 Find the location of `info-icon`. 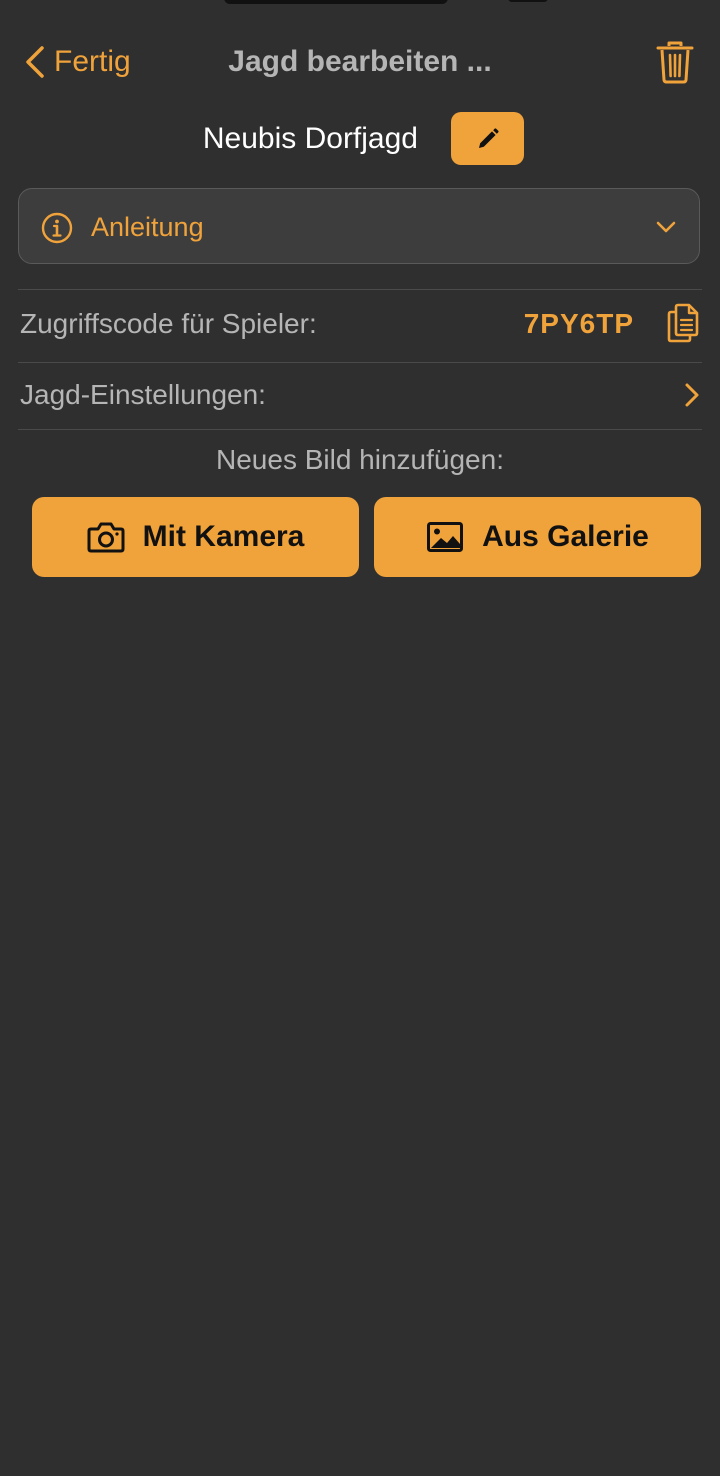

info-icon is located at coordinates (57, 228).